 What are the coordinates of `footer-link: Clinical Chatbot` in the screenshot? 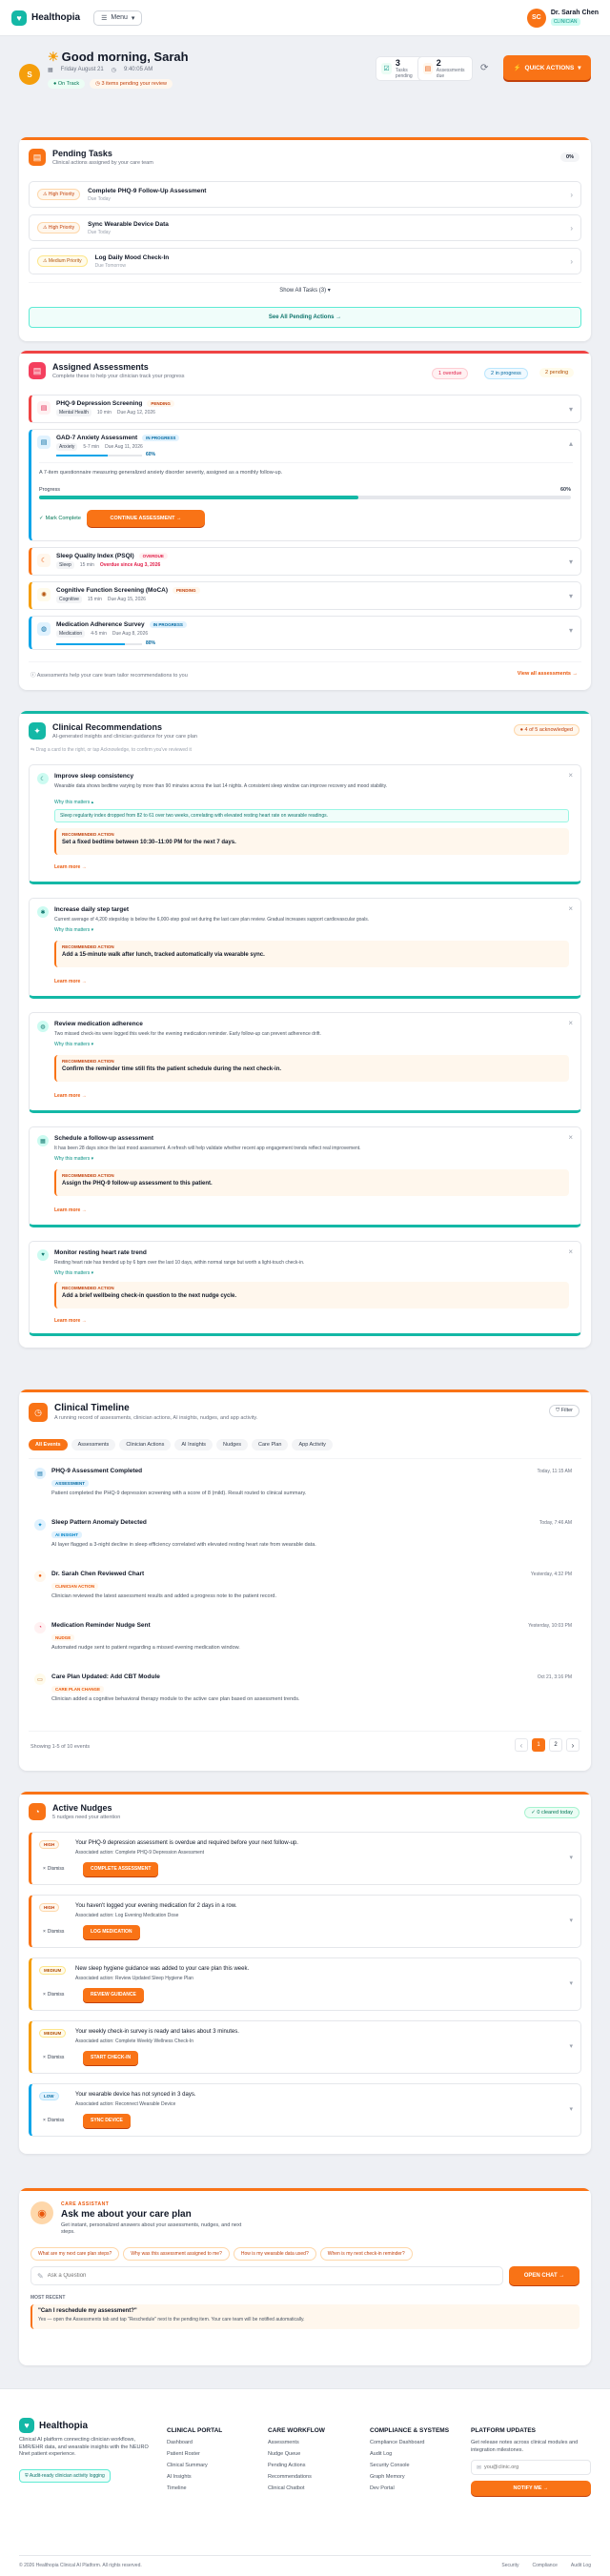 It's located at (296, 2488).